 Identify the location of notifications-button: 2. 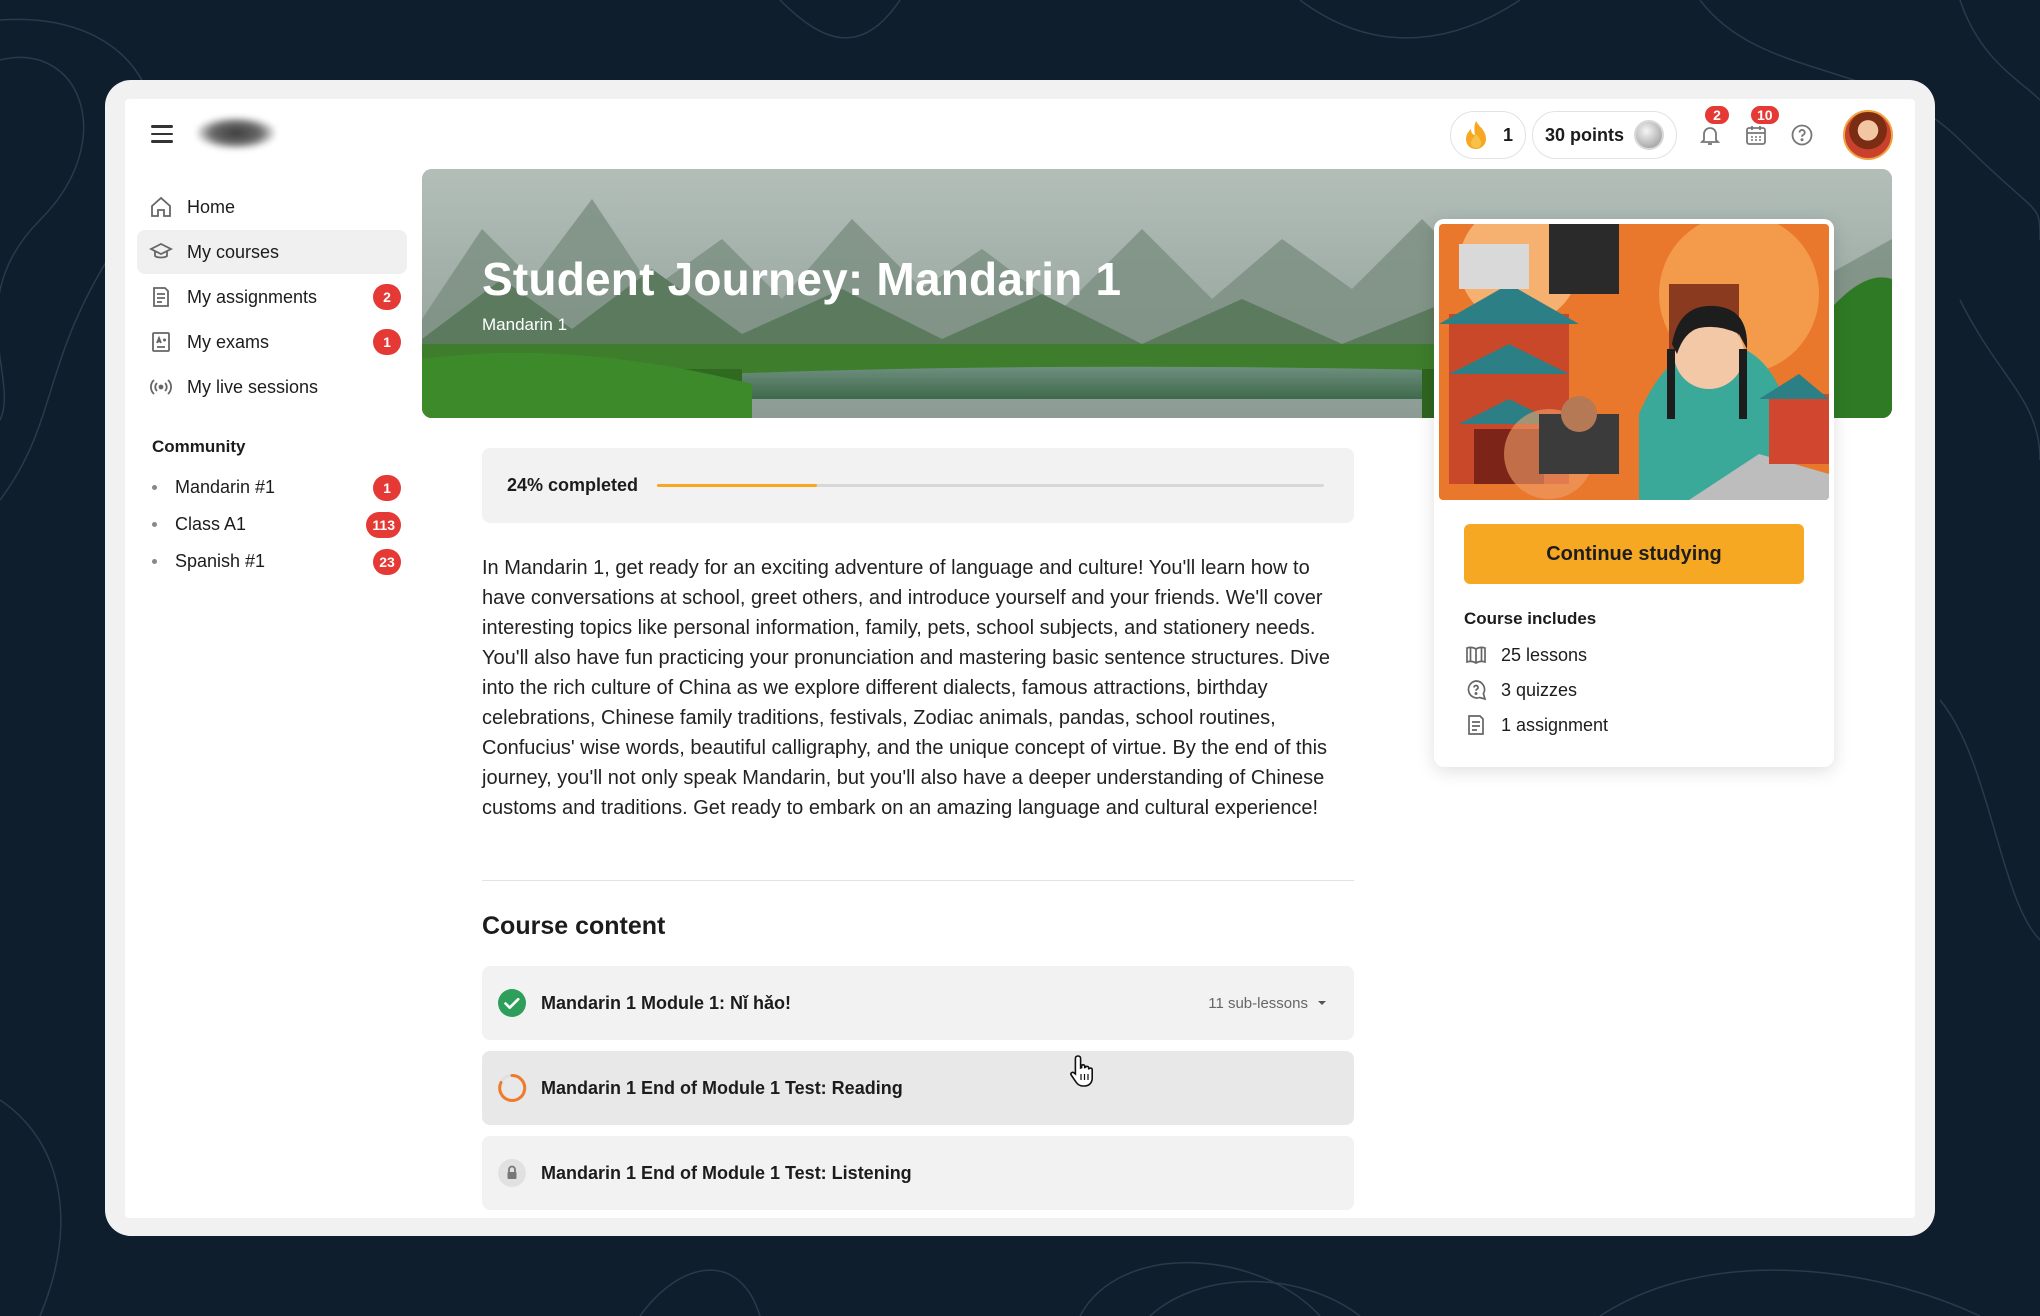
(1711, 129).